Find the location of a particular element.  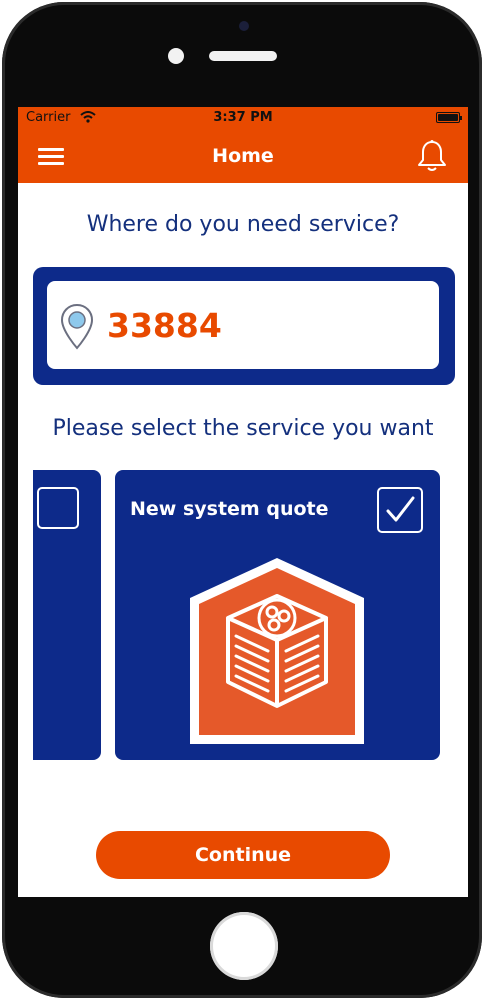

zip-code-input is located at coordinates (257, 325).